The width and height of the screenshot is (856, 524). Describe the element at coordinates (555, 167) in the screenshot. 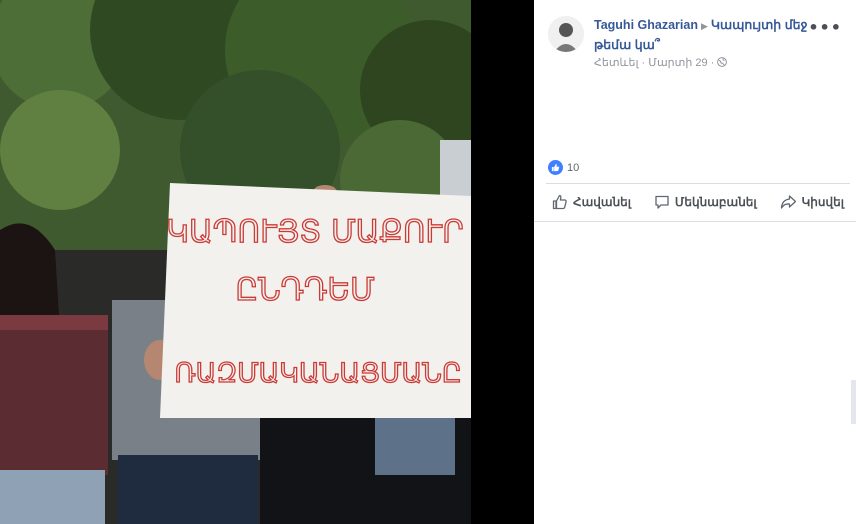

I see `like-reaction-icon` at that location.